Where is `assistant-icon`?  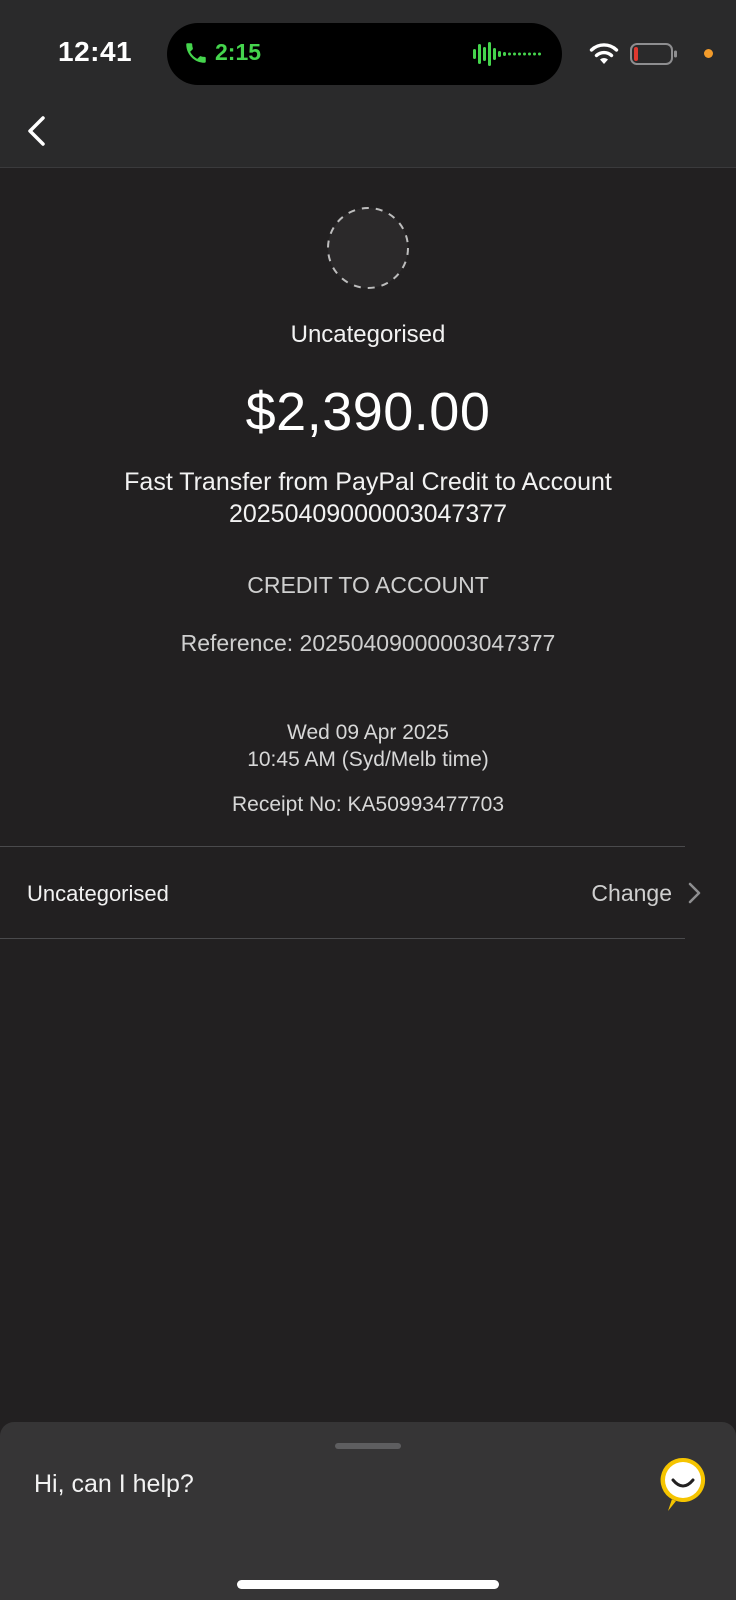
assistant-icon is located at coordinates (683, 1485).